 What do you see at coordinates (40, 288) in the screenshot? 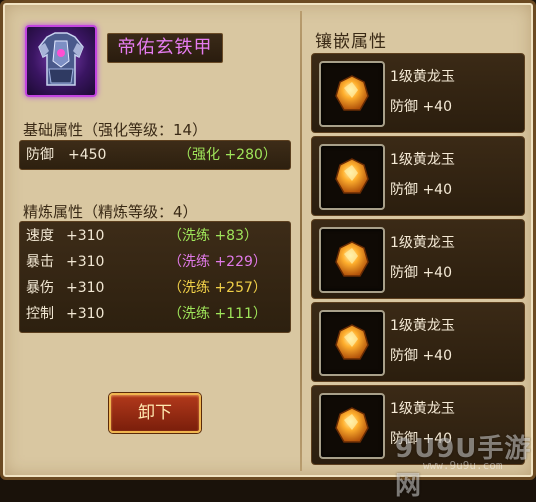
I see `attr-name: 暴伤` at bounding box center [40, 288].